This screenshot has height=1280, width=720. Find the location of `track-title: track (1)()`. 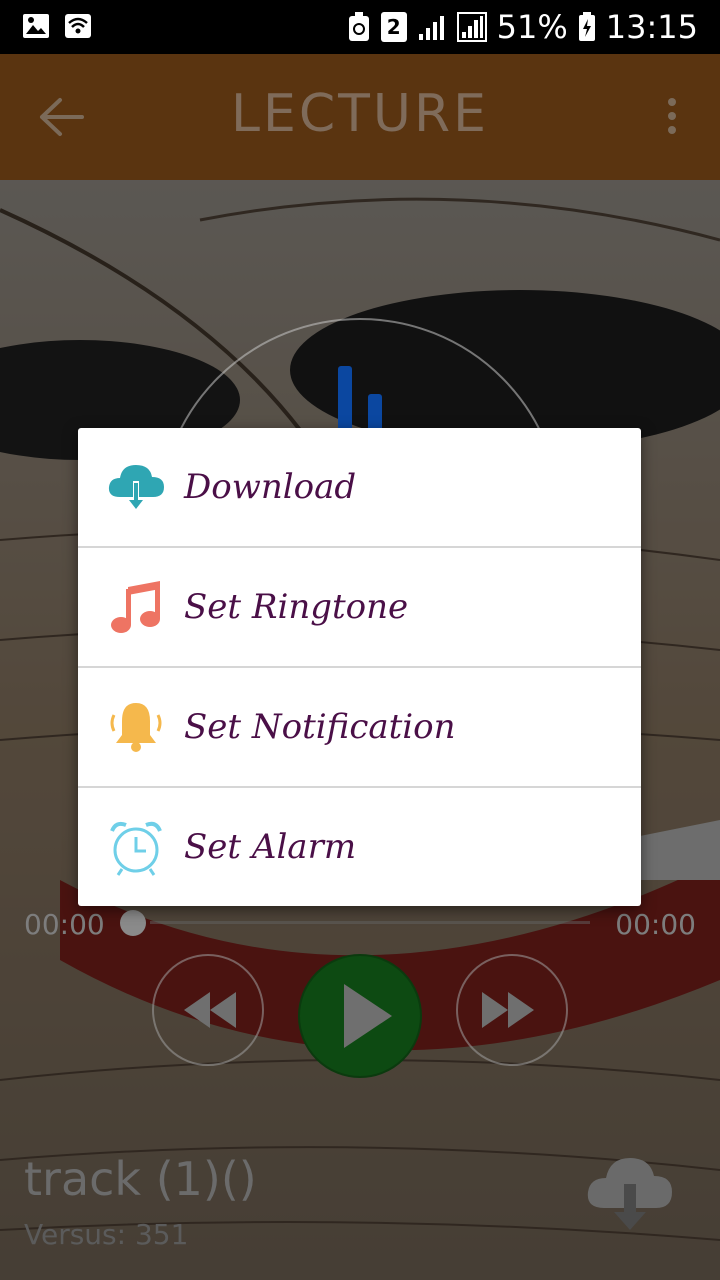

track-title: track (1)() is located at coordinates (140, 1179).